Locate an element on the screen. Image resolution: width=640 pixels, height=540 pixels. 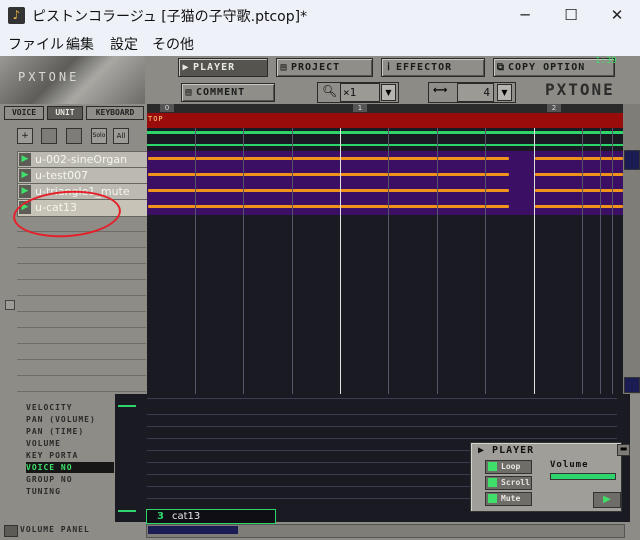
zoom-dropdown-icon: ▼ is located at coordinates (388, 92).